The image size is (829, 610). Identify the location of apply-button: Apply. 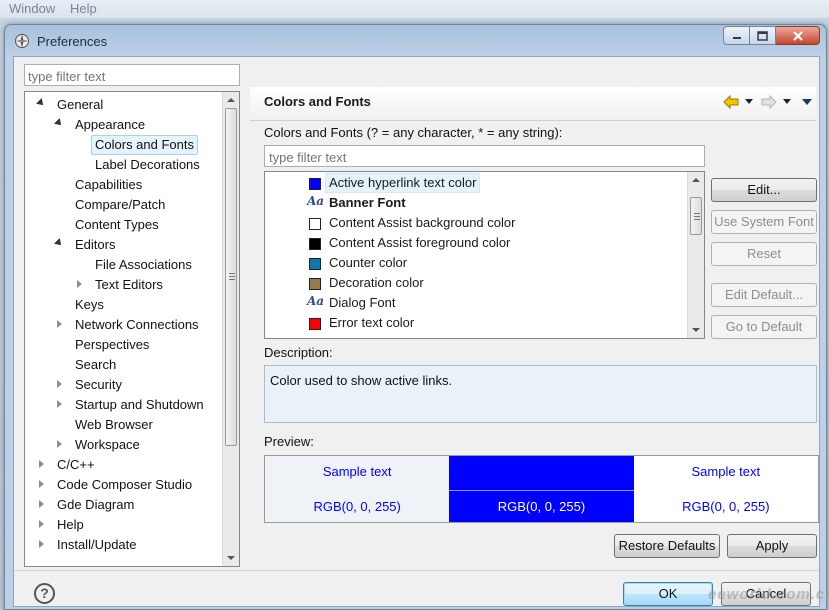
(772, 546).